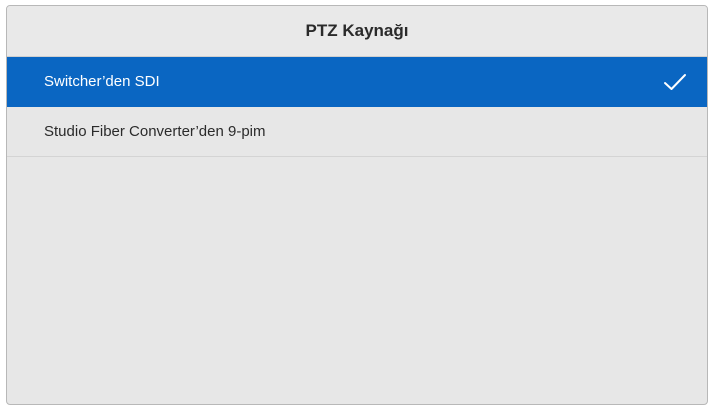 The image size is (715, 407). What do you see at coordinates (155, 131) in the screenshot?
I see `option-label: Studio Fiber Converter’den 9-pim` at bounding box center [155, 131].